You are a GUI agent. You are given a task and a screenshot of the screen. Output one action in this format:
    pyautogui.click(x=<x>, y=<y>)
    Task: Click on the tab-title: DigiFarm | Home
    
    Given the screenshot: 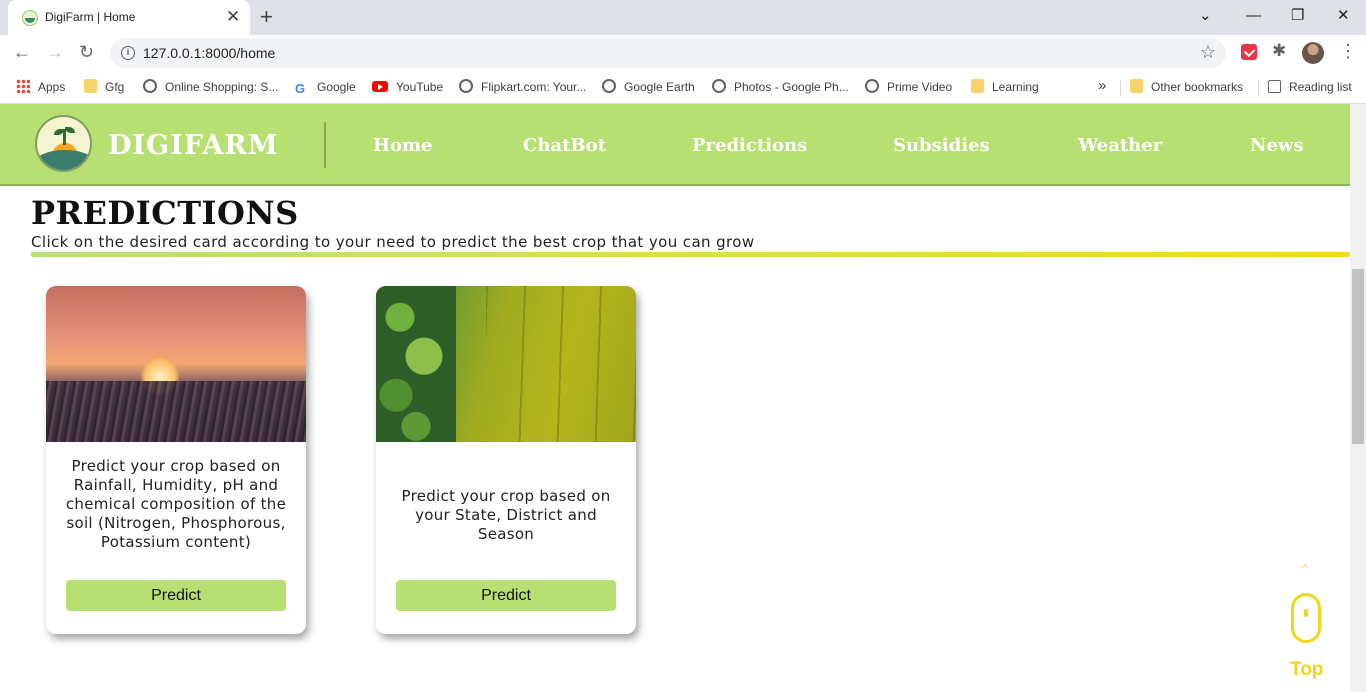 What is the action you would take?
    pyautogui.click(x=90, y=17)
    